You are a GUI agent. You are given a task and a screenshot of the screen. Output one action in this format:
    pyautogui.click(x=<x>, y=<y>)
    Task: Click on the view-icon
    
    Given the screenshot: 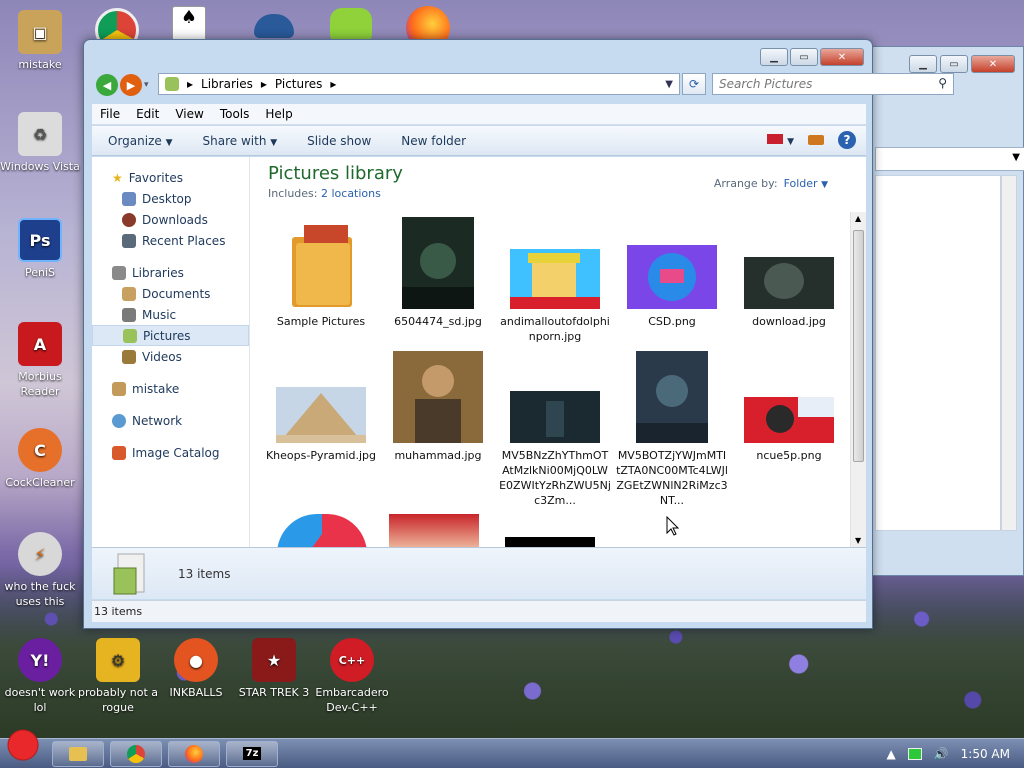 What is the action you would take?
    pyautogui.click(x=775, y=139)
    